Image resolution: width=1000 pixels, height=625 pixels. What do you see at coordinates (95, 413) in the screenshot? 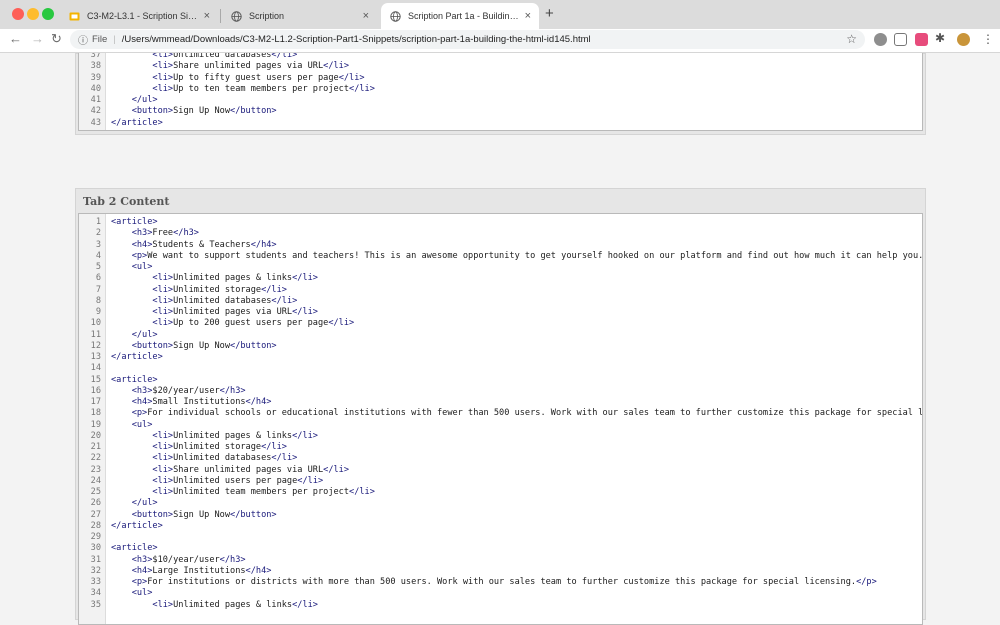
I see `line-number: 18` at bounding box center [95, 413].